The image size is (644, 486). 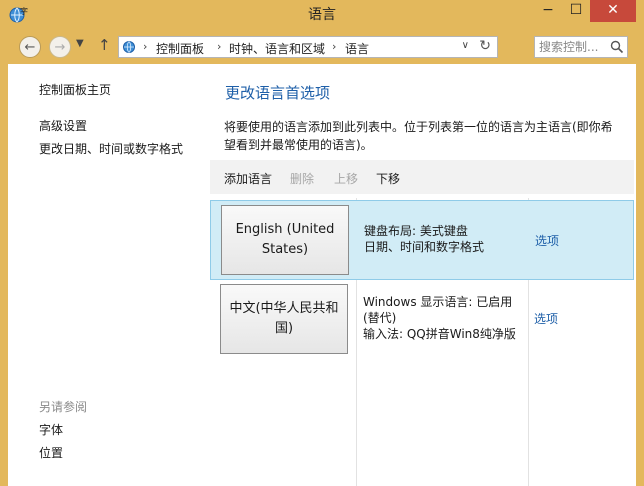 I want to click on language-name-button: 中文(中华人民共和国), so click(x=284, y=319).